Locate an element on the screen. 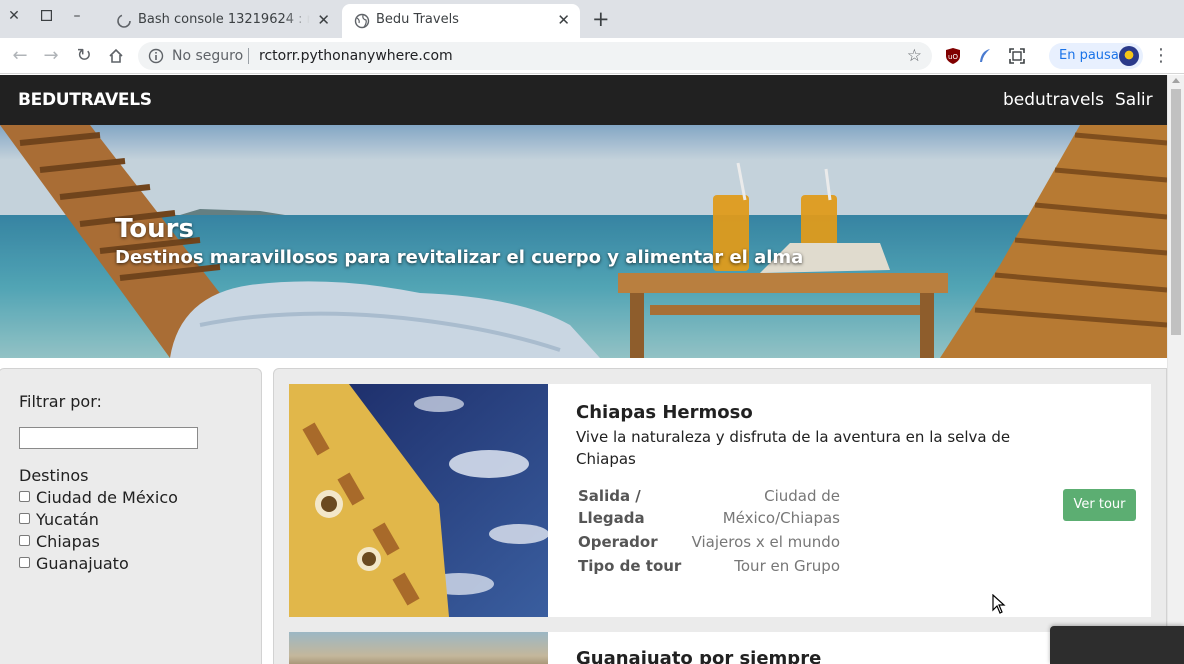 This screenshot has width=1184, height=664. detail-key: Salida / Llegada is located at coordinates (611, 507).